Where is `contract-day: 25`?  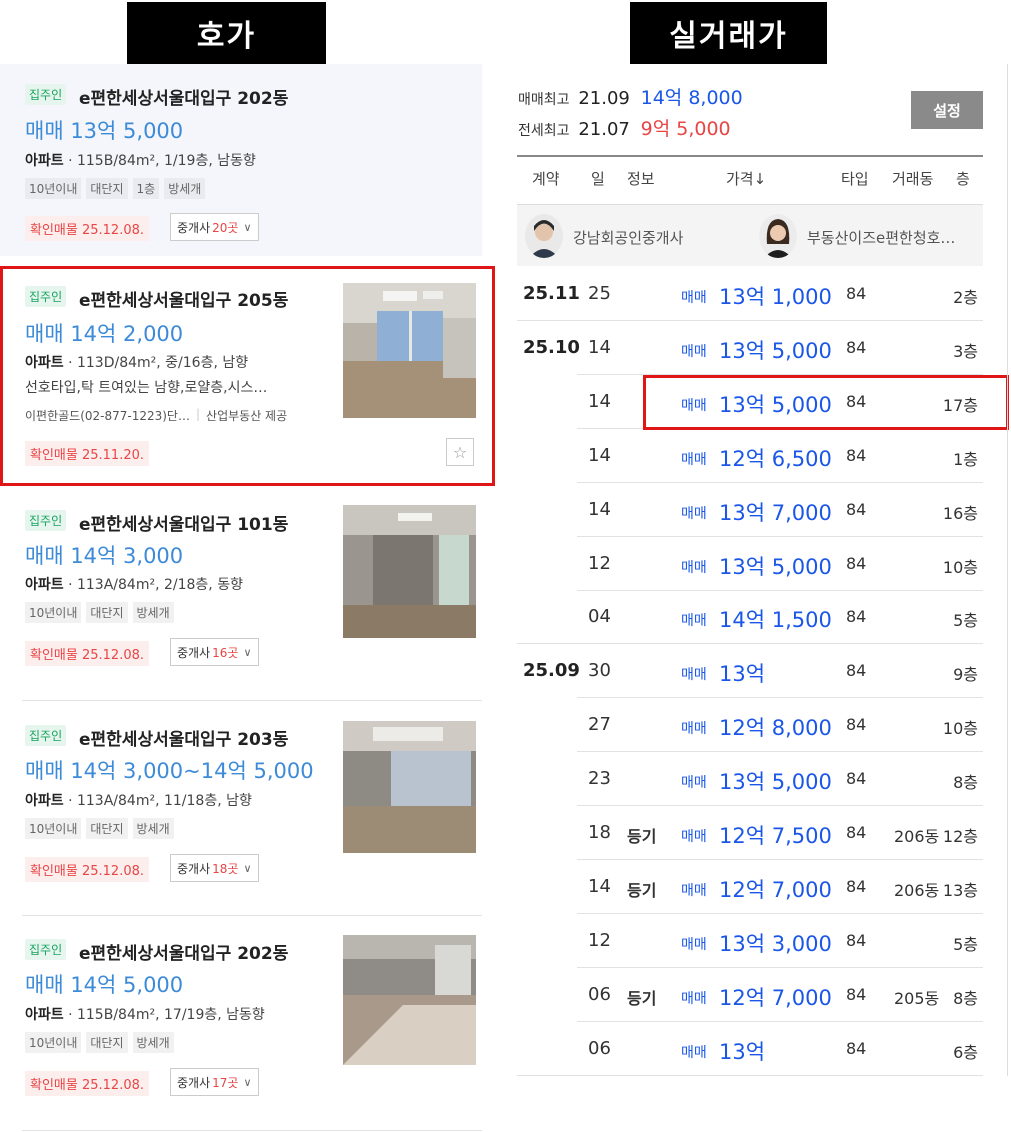
contract-day: 25 is located at coordinates (599, 293).